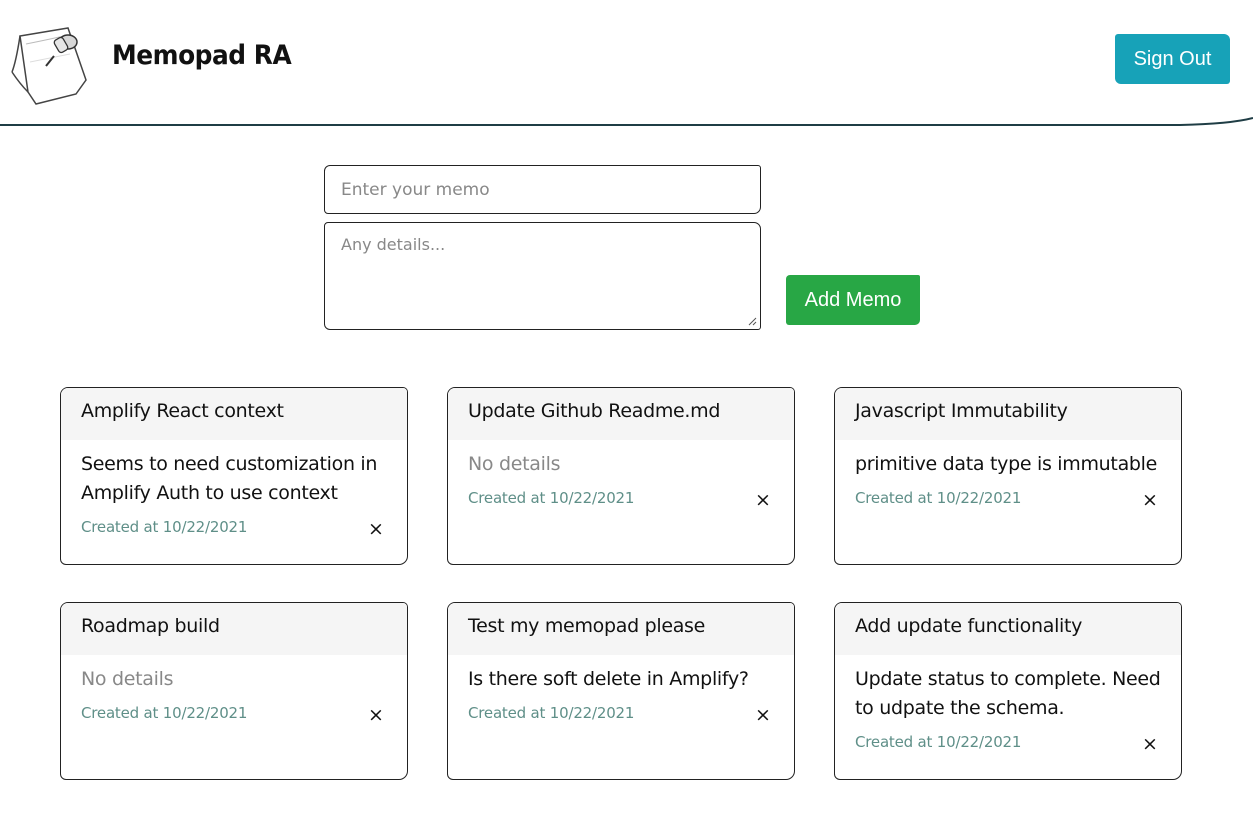 This screenshot has width=1253, height=826. What do you see at coordinates (1172, 59) in the screenshot?
I see `sign-out-button: Sign Out` at bounding box center [1172, 59].